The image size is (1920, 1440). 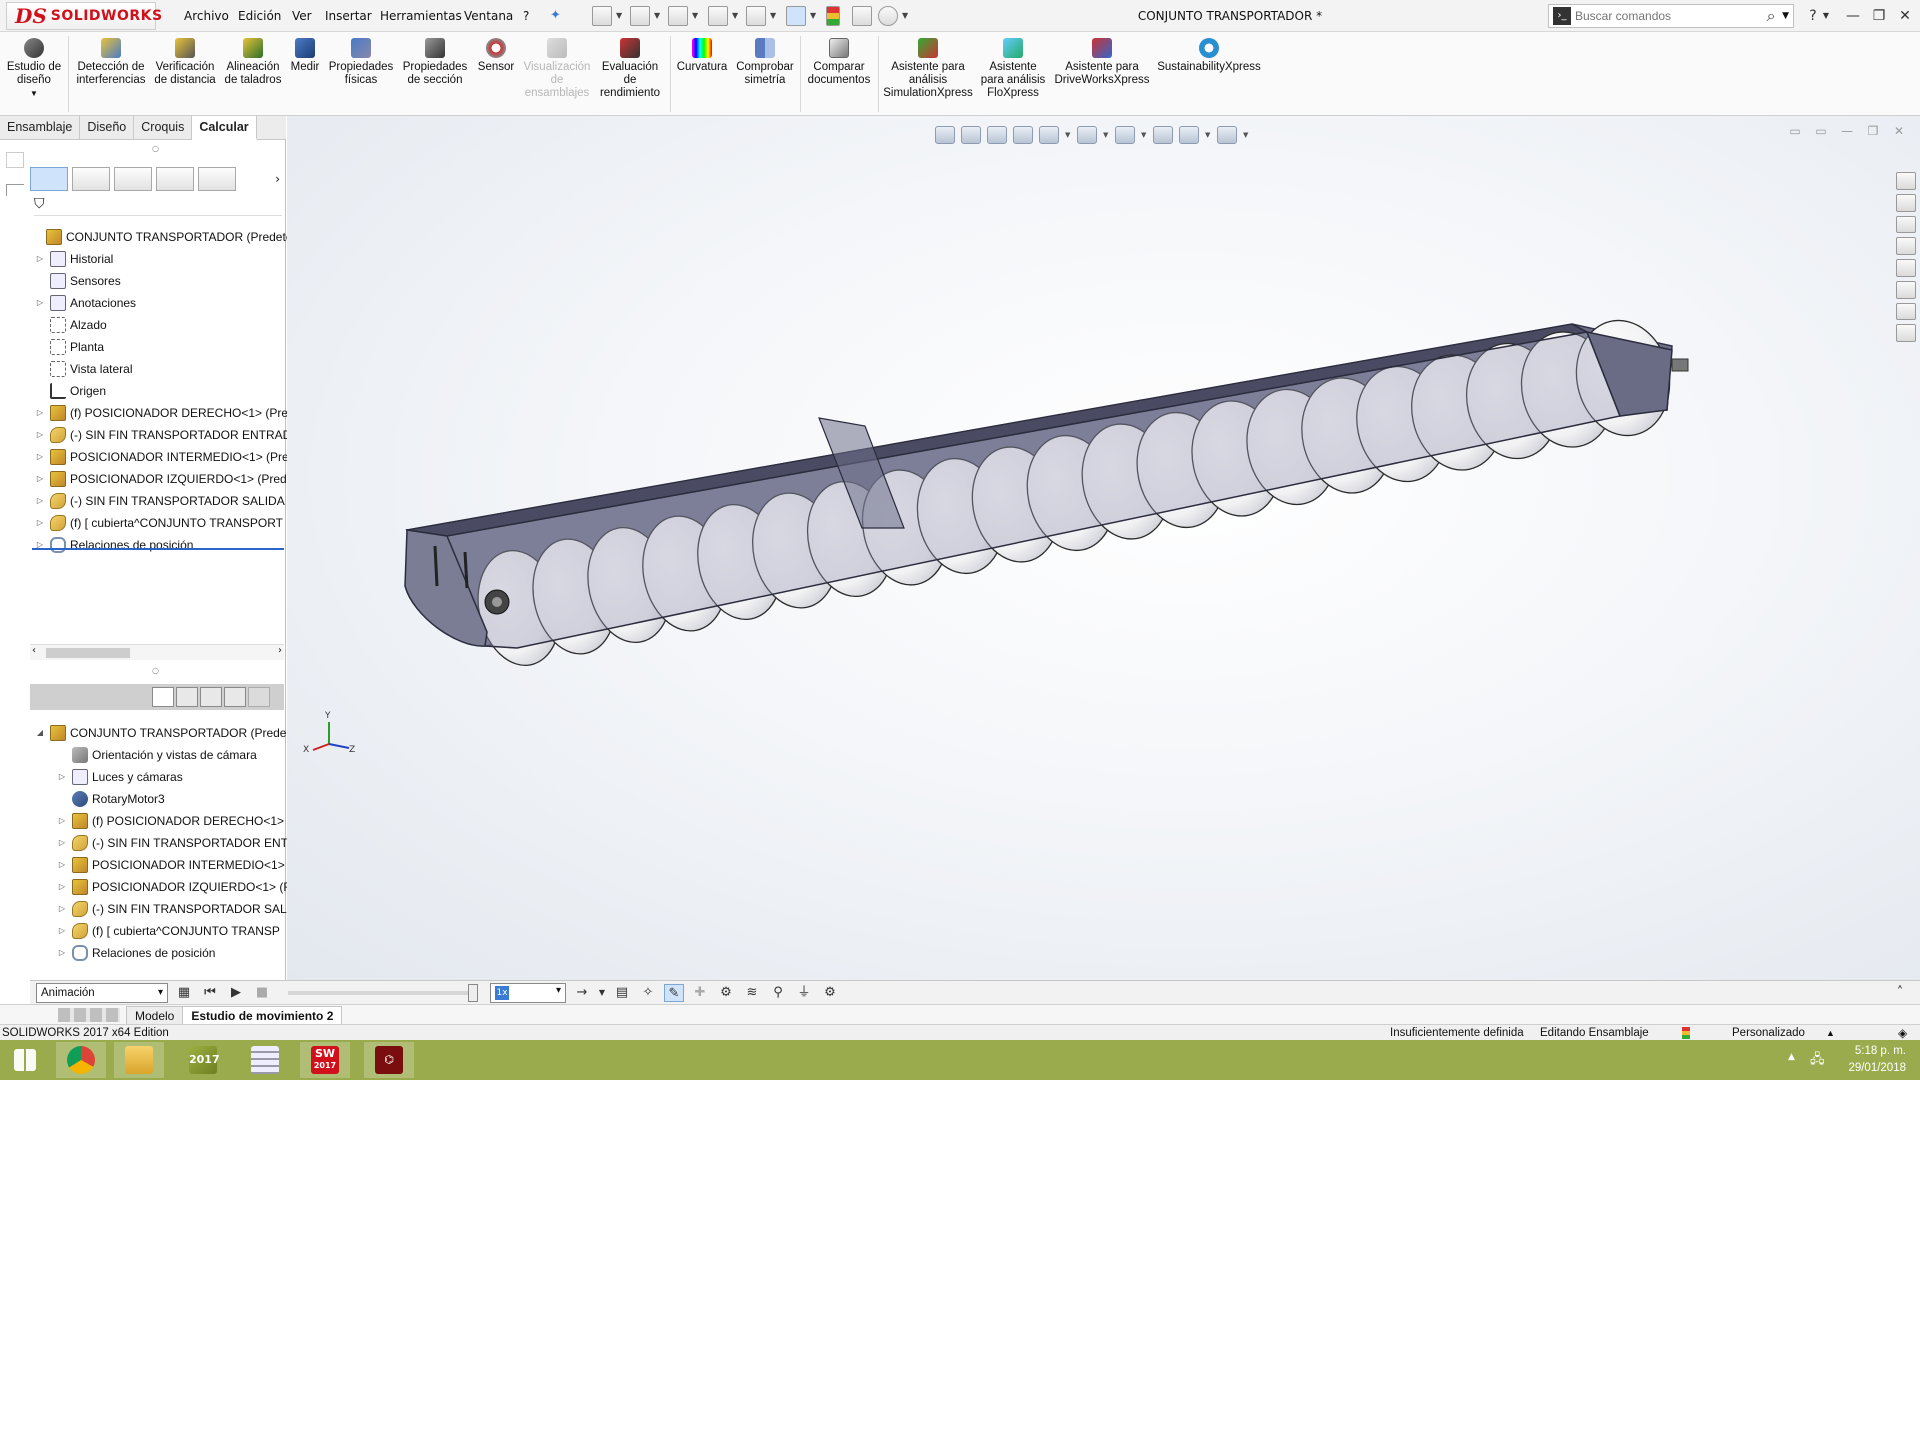 I want to click on mass-properties-button: Propiedades físicas, so click(x=361, y=62).